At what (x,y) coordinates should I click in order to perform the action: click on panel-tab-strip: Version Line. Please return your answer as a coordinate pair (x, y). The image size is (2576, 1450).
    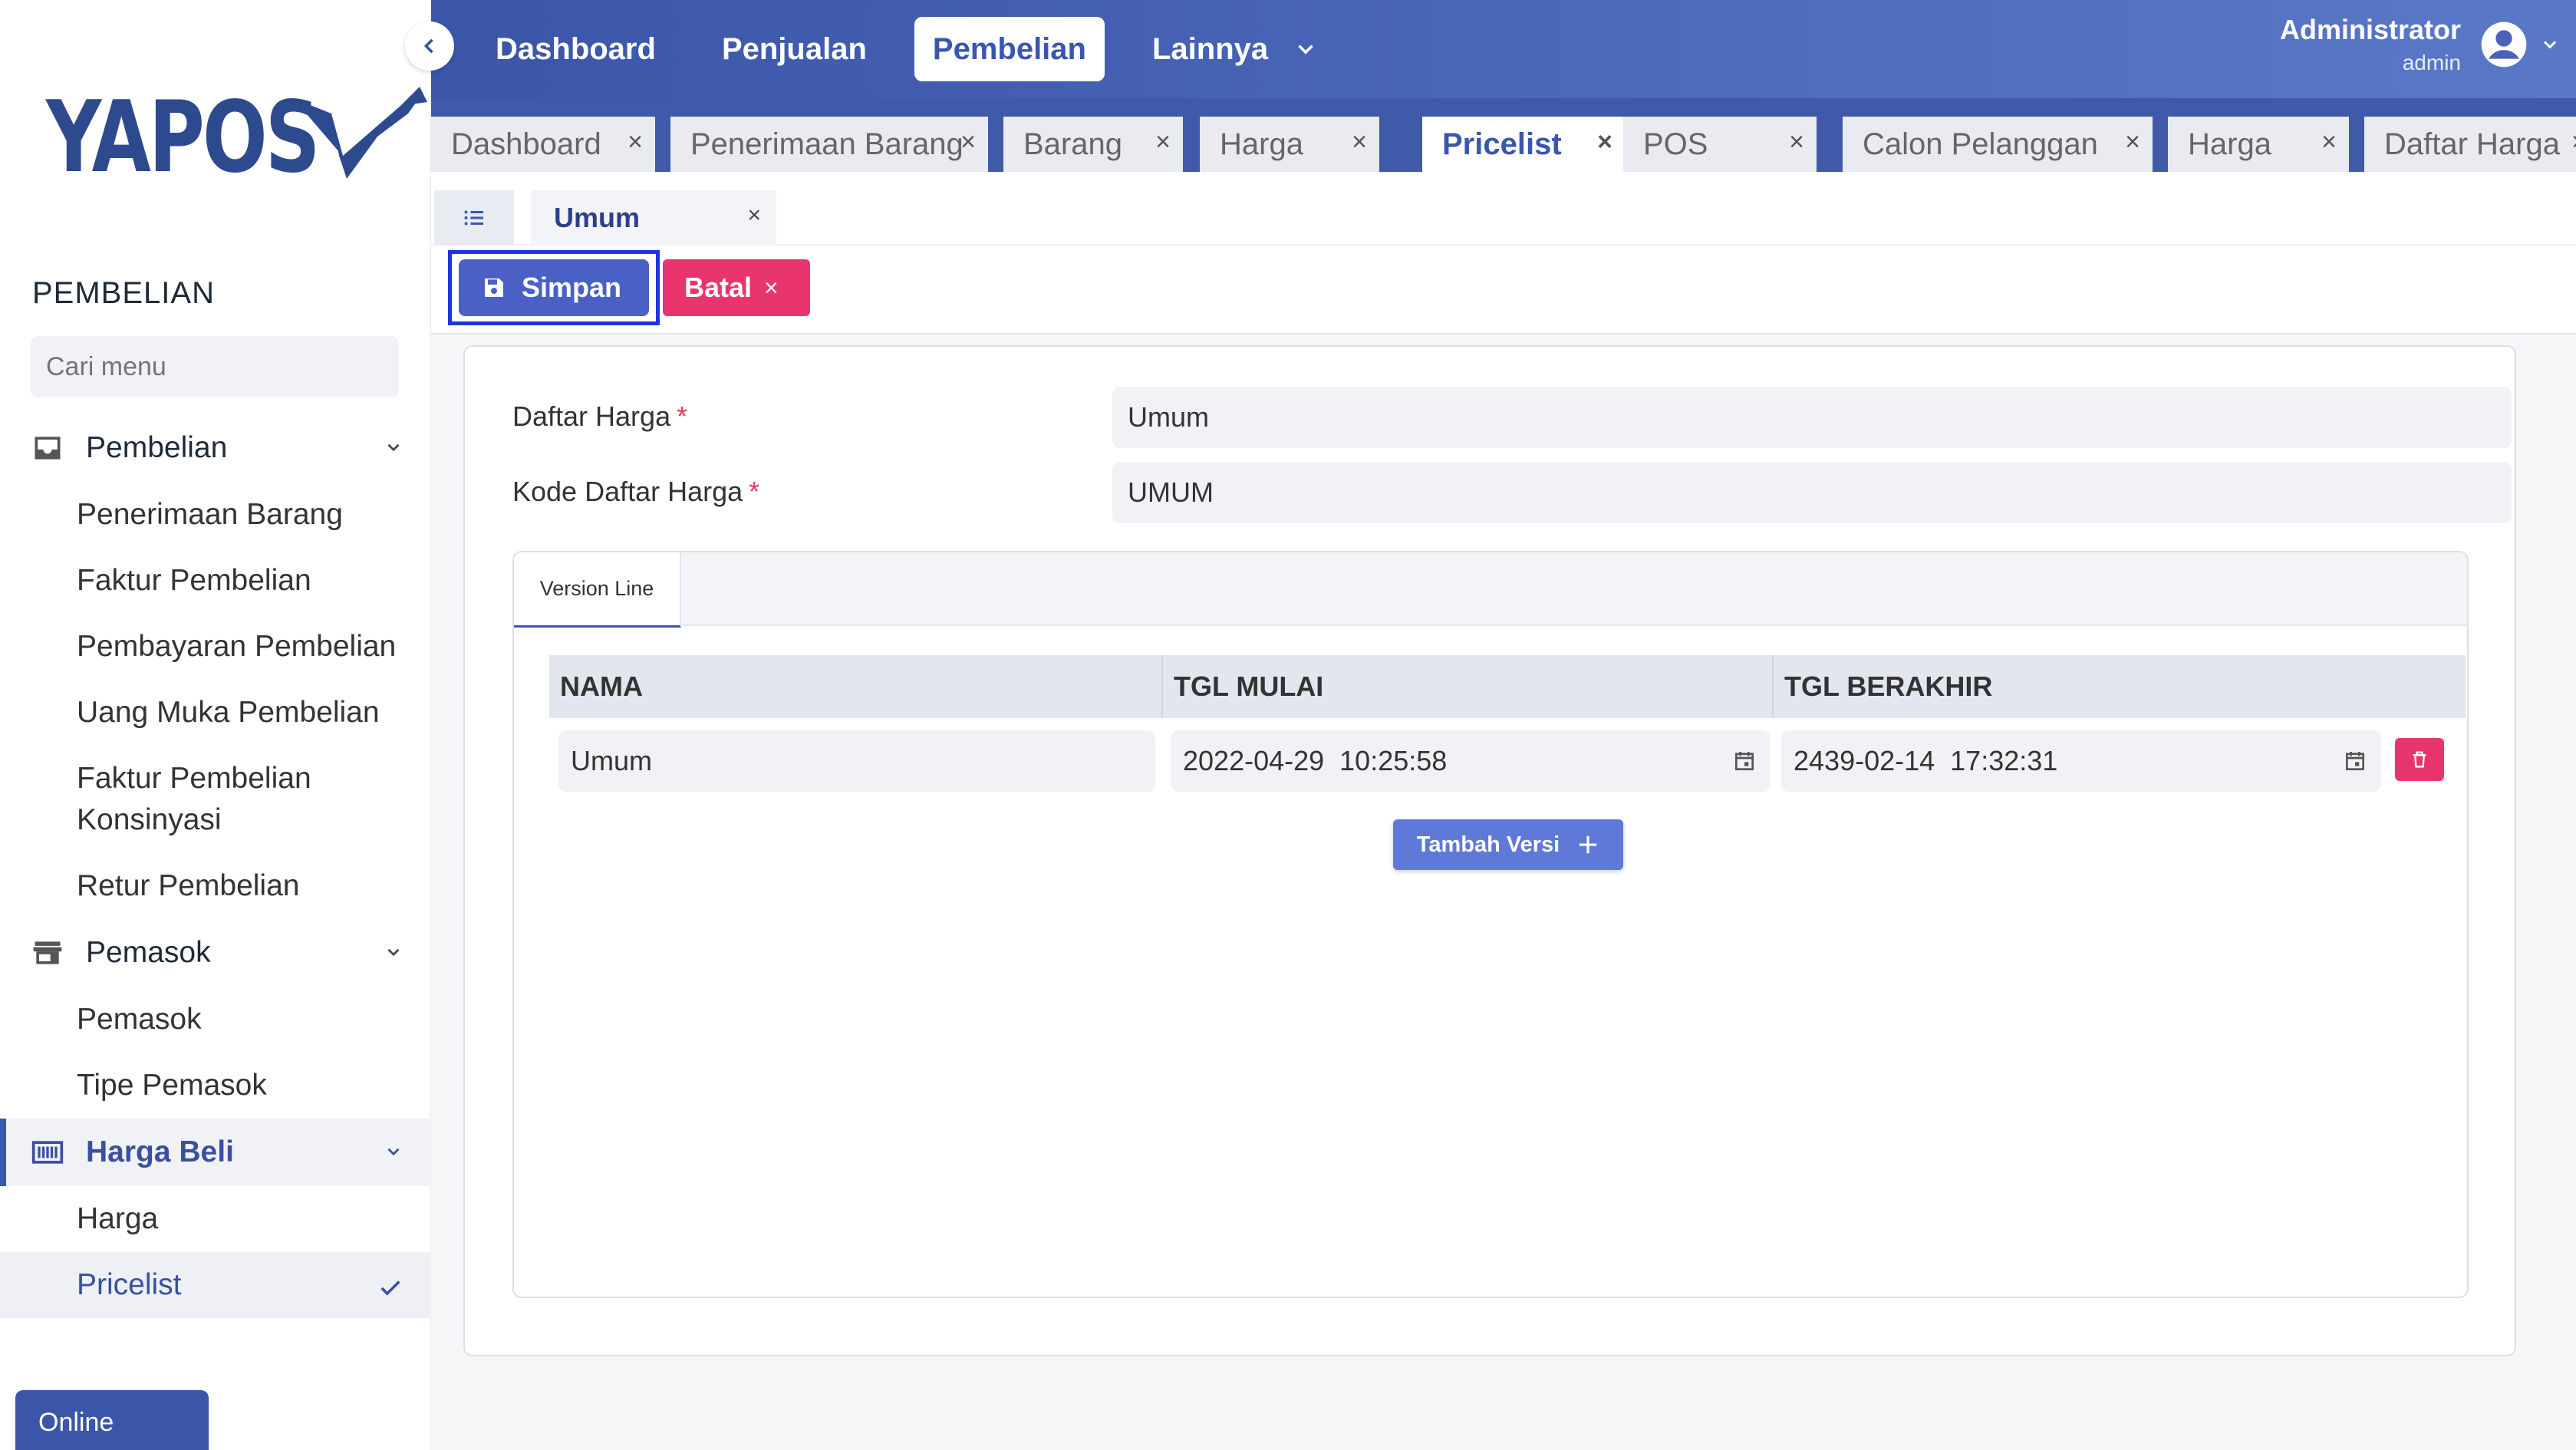
    Looking at the image, I should click on (1490, 590).